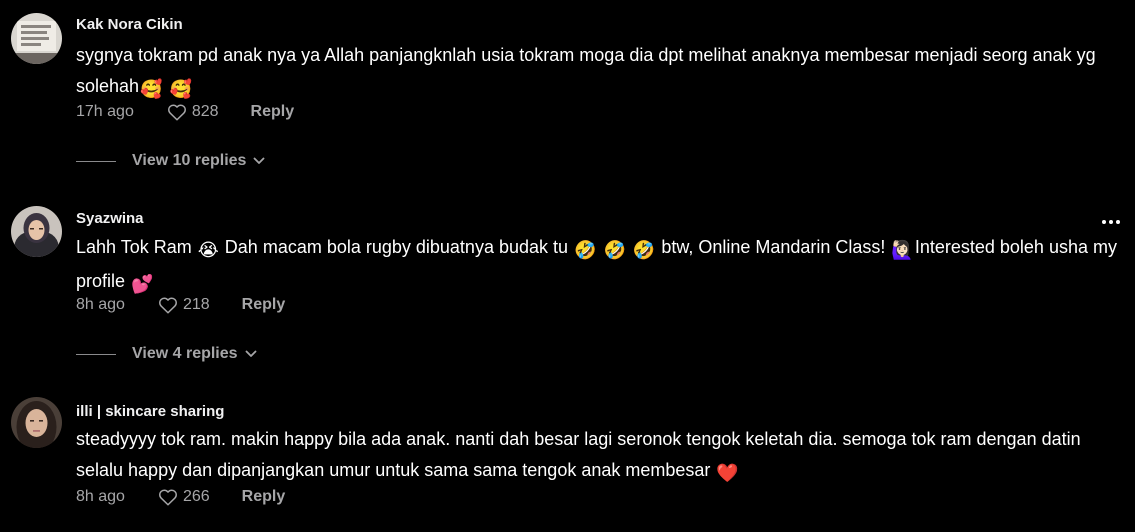 This screenshot has width=1135, height=532. I want to click on username: illi | skincare sharing, so click(150, 411).